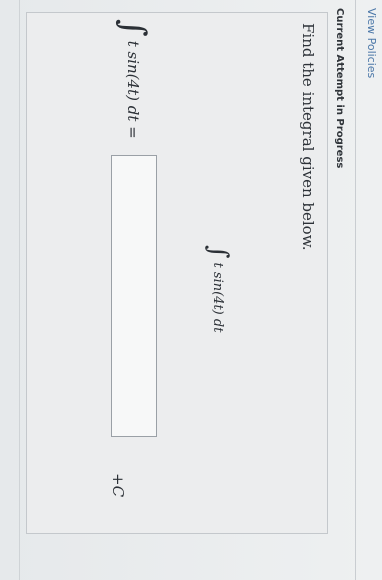 The width and height of the screenshot is (382, 580). Describe the element at coordinates (308, 137) in the screenshot. I see `question-prompt: Find the integral given below.` at that location.